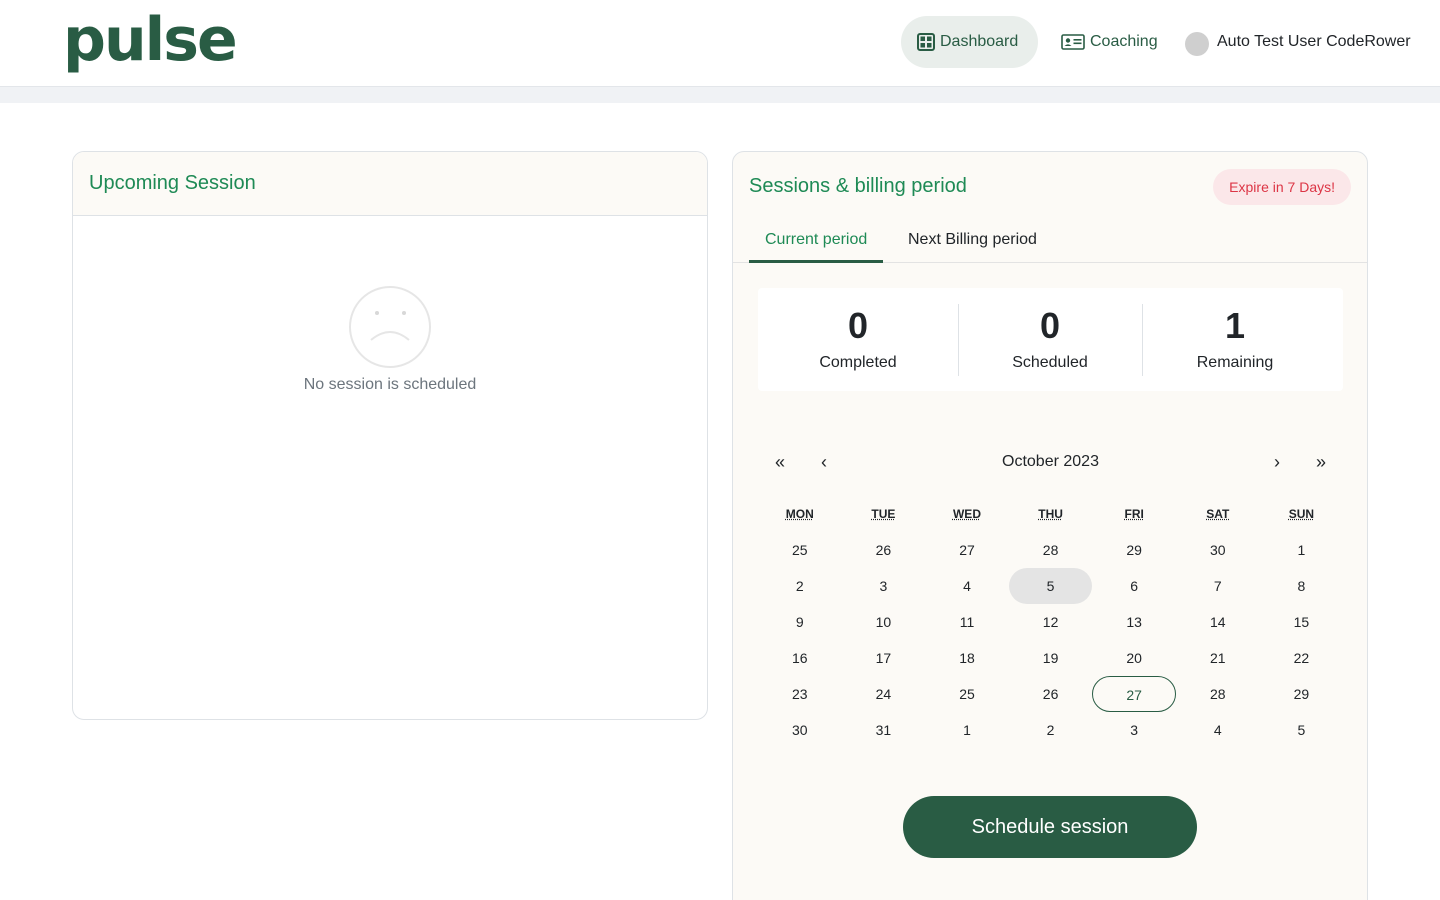 Image resolution: width=1440 pixels, height=900 pixels. Describe the element at coordinates (1050, 514) in the screenshot. I see `weekday-label: THU` at that location.